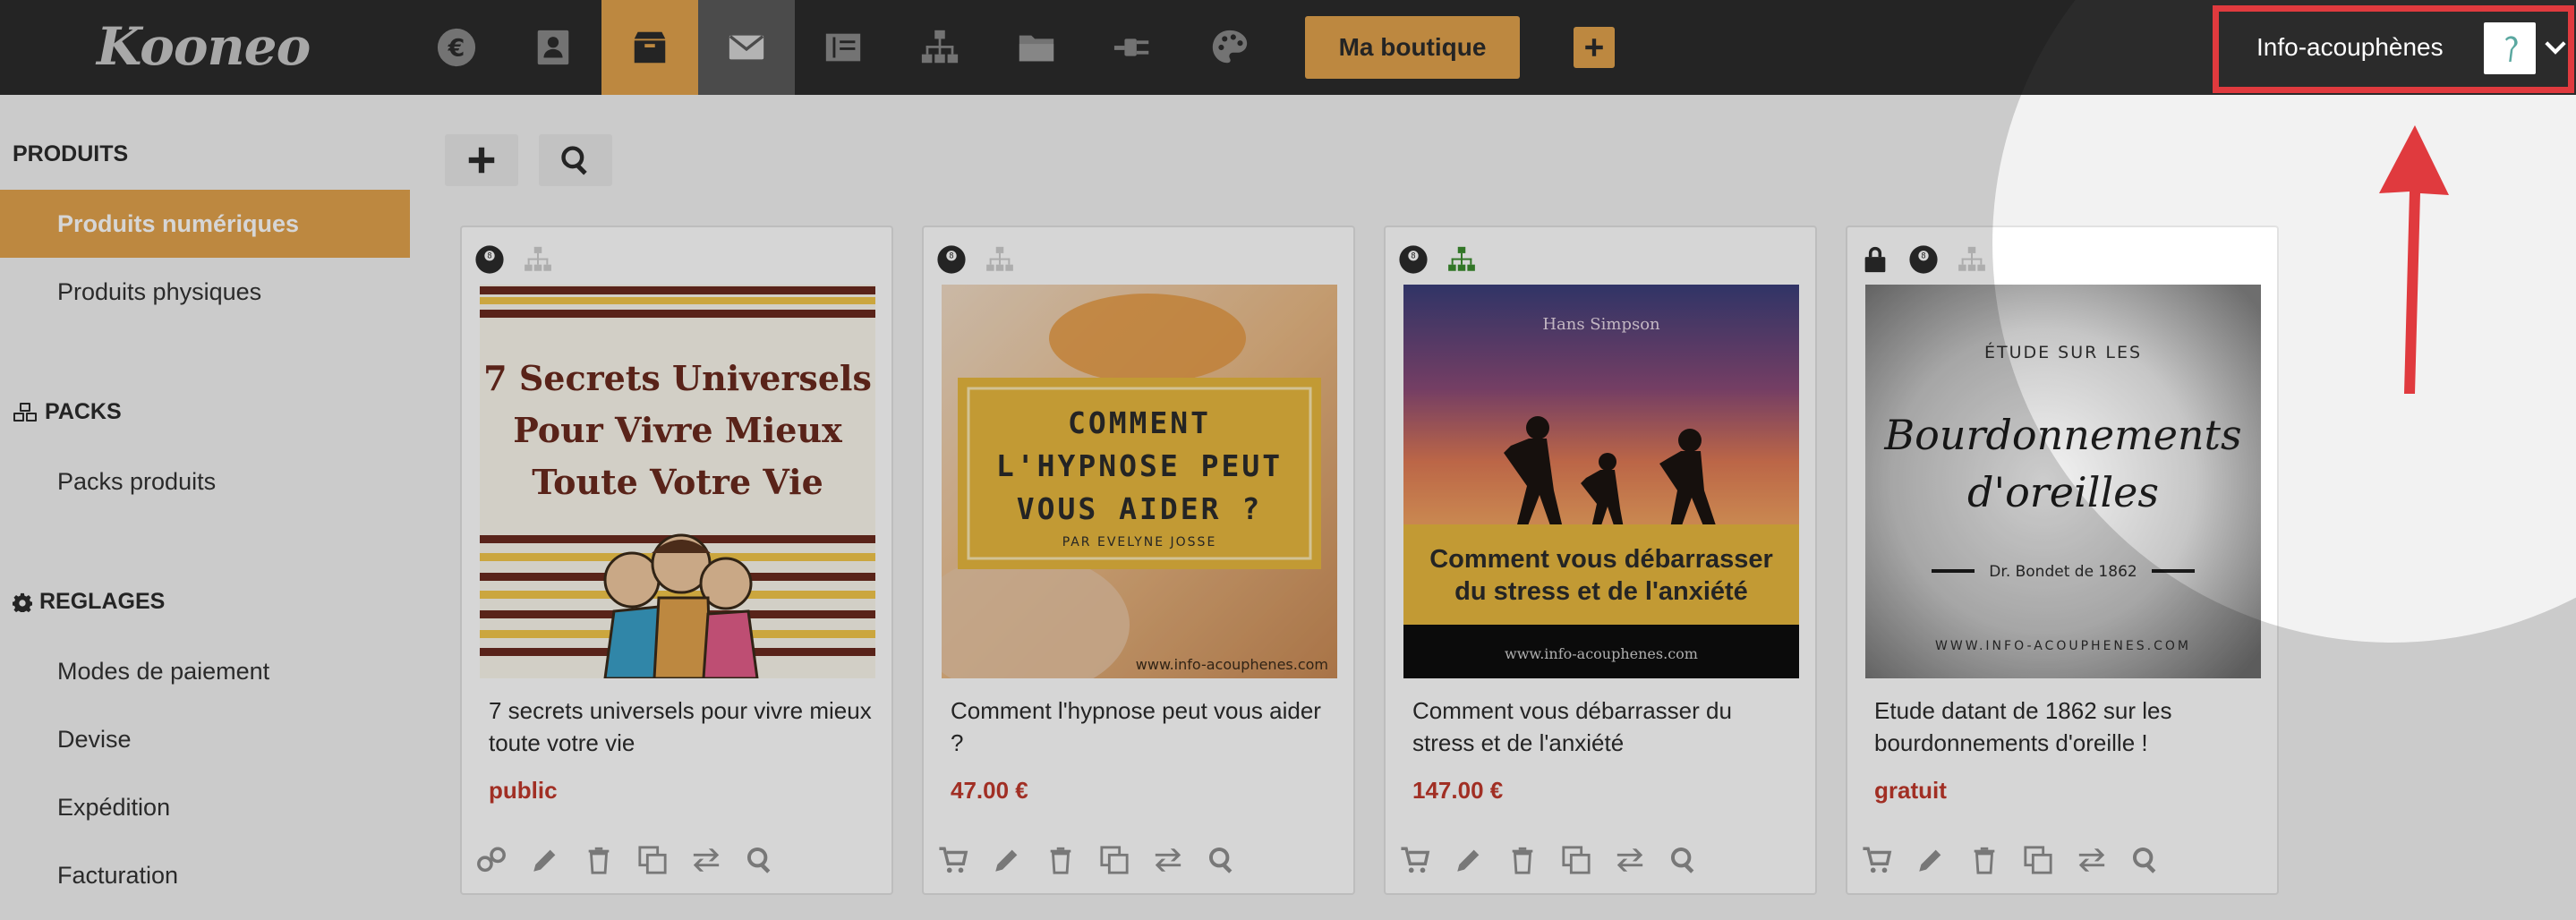  I want to click on sidebar-item-payment-methods: Modes de paiement, so click(205, 671).